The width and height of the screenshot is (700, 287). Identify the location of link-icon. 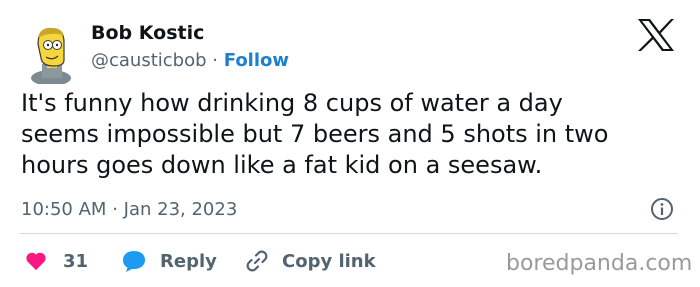
(257, 261).